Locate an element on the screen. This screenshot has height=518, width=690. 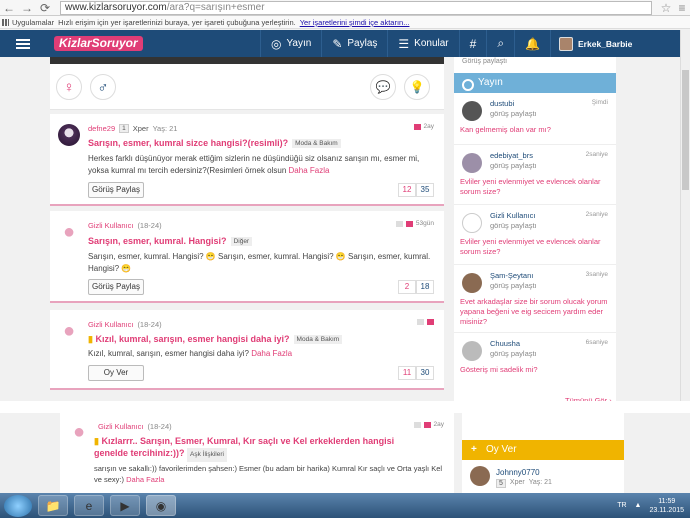
nav-yayin: ◎ Yayın is located at coordinates (290, 43).